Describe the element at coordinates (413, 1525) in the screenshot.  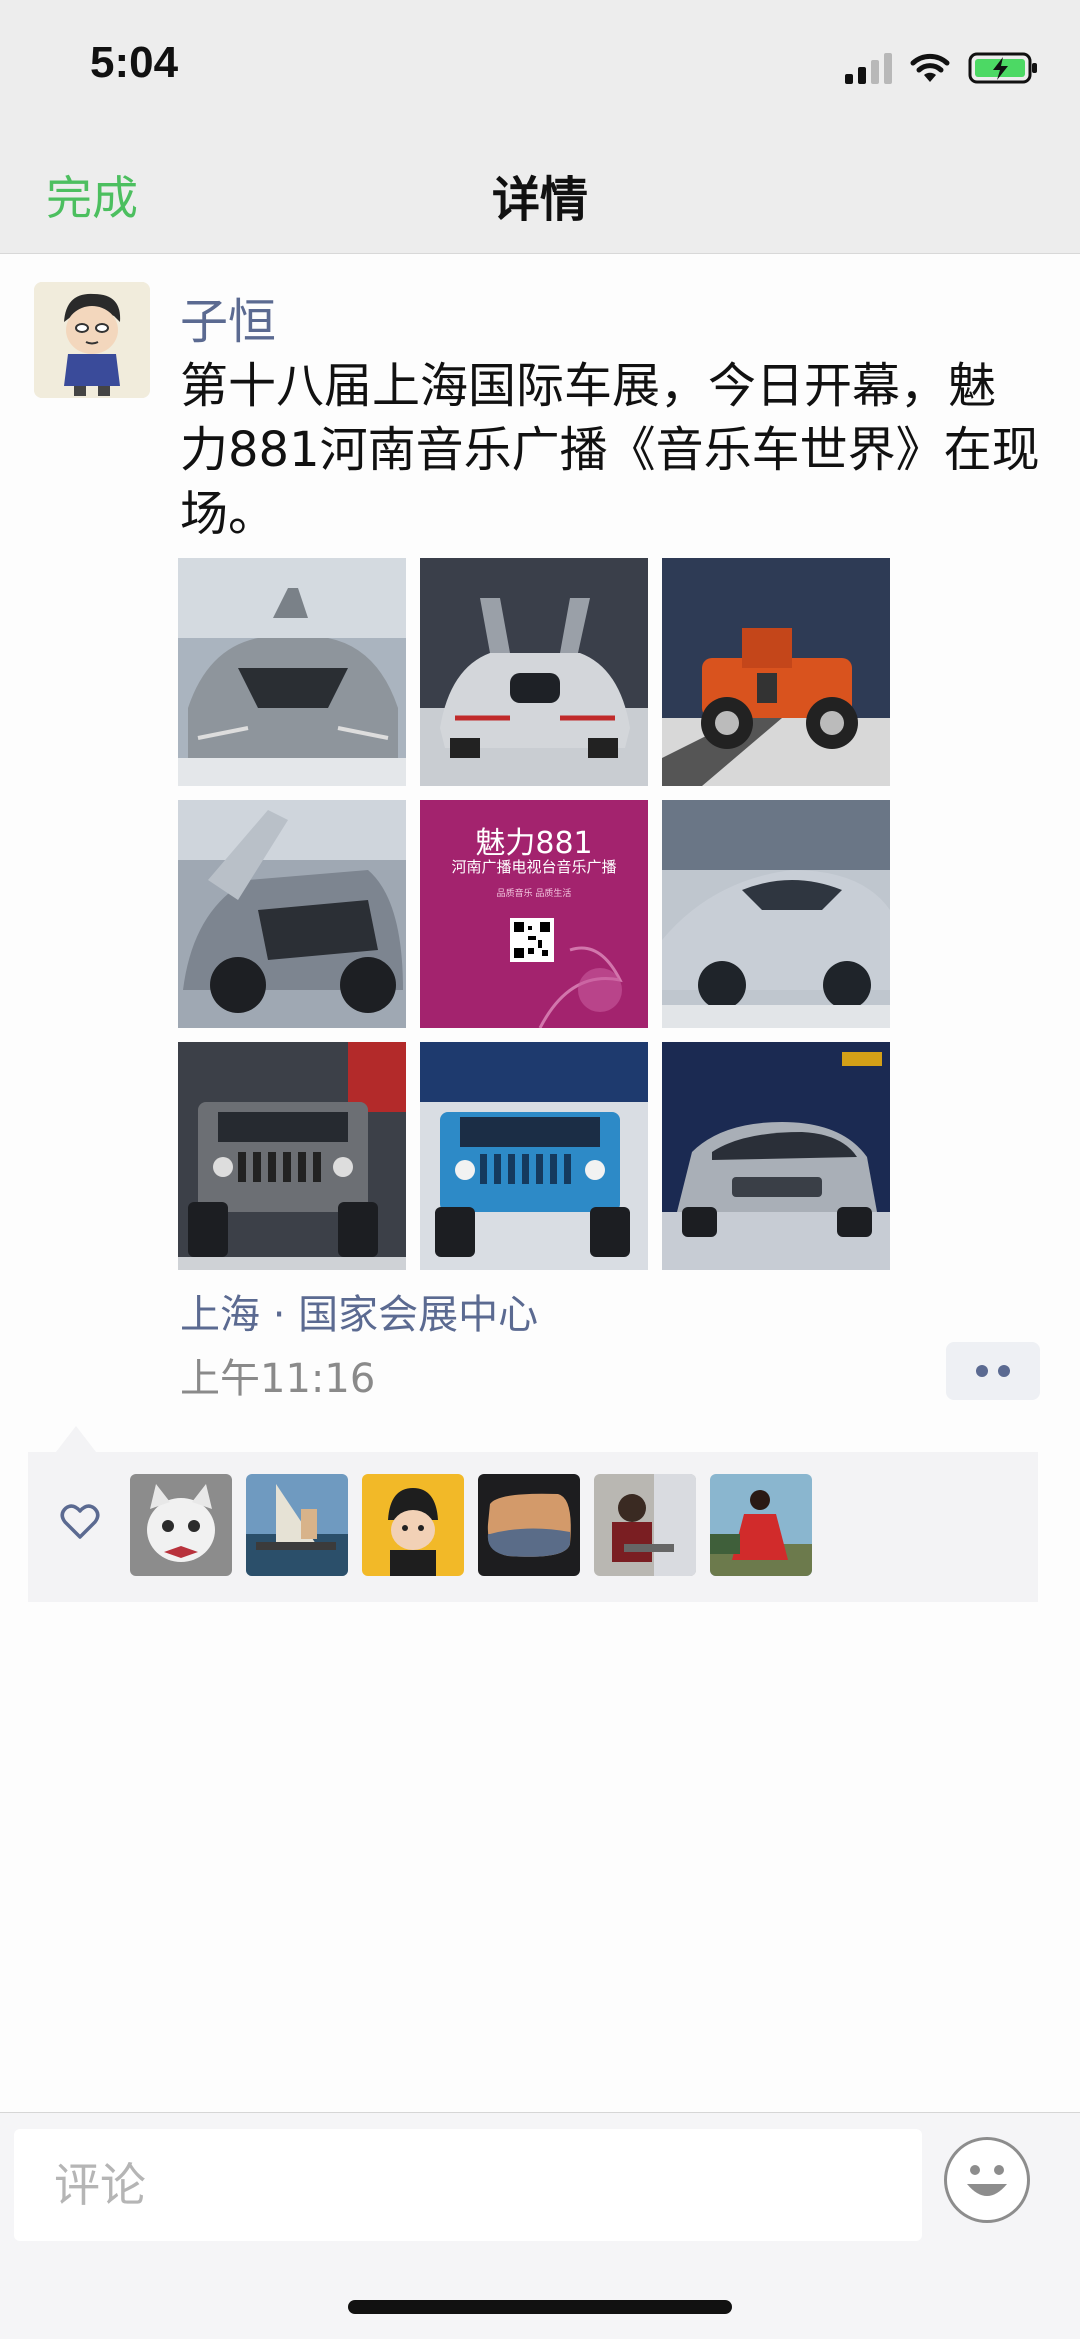
I see `liker-baby-avatar` at that location.